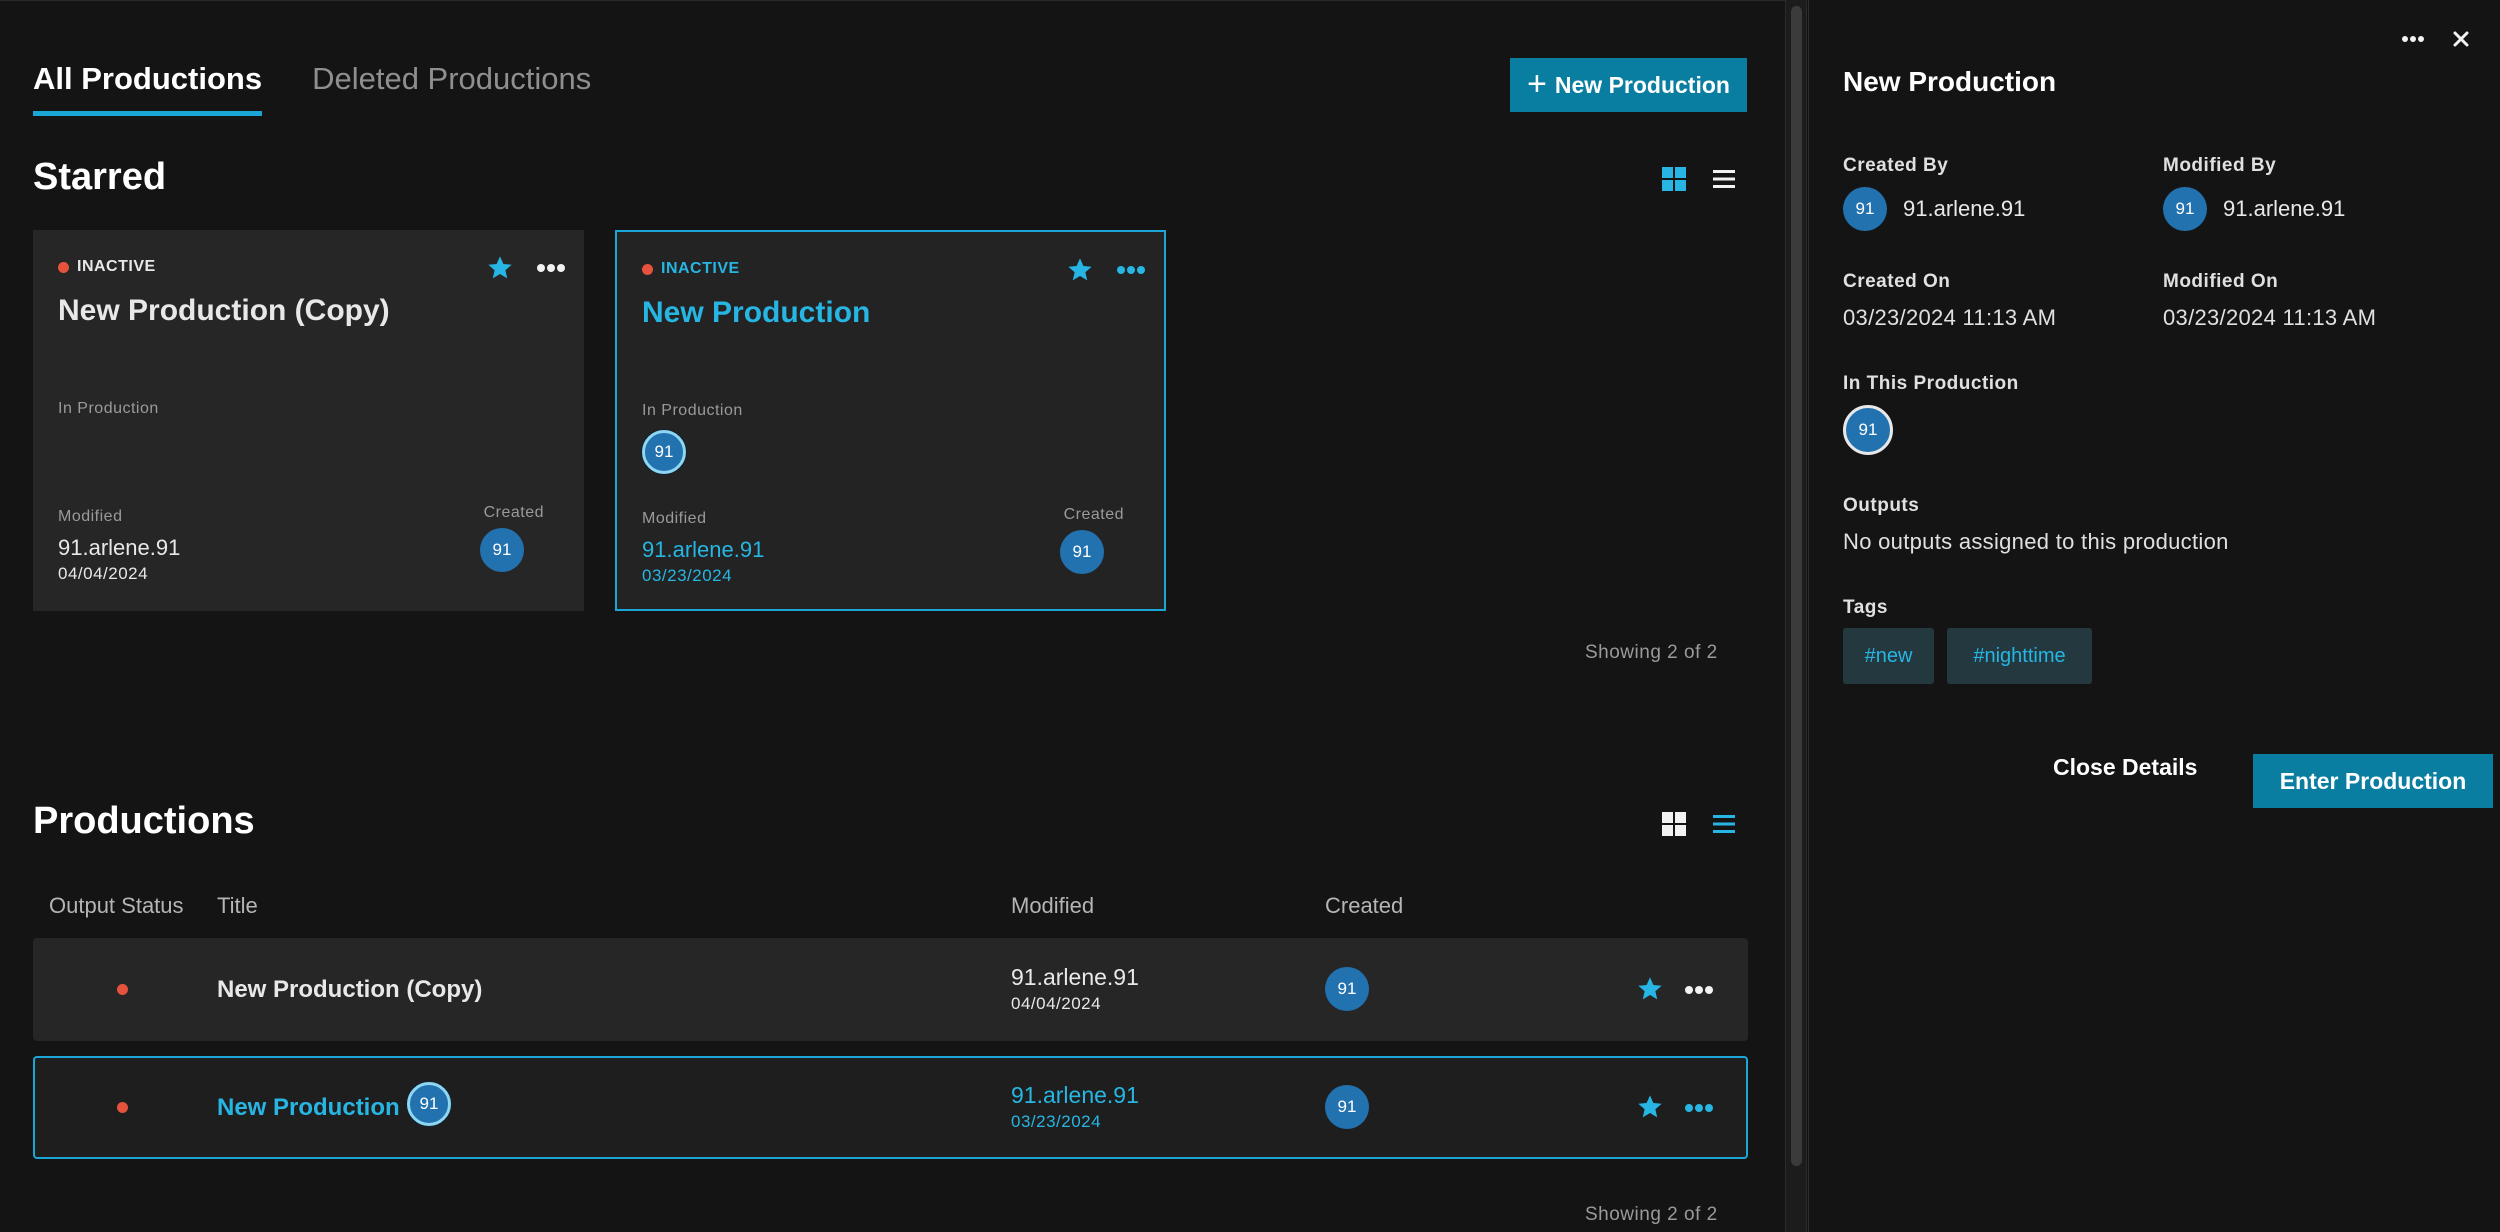 The width and height of the screenshot is (2500, 1232). I want to click on modified-by-name: 91.arlene.91, so click(2284, 208).